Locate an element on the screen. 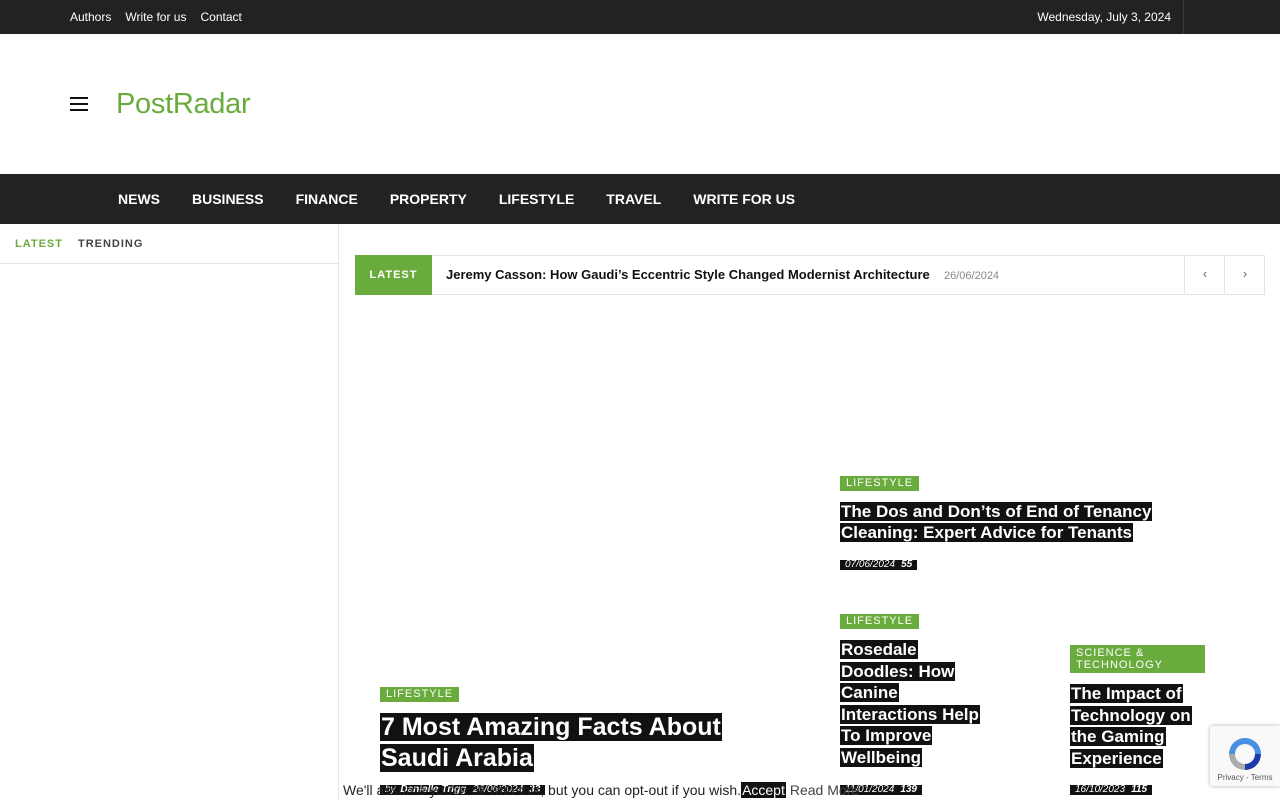 The width and height of the screenshot is (1280, 800). nav-item-news: NEWS is located at coordinates (139, 199).